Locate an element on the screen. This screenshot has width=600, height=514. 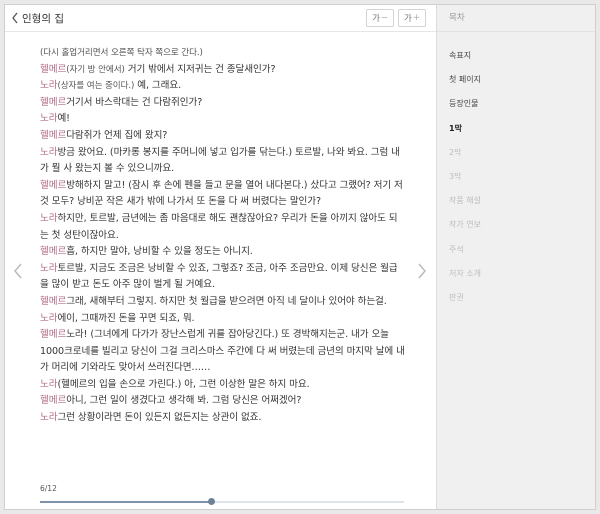
toc-item: 첫 페이지 is located at coordinates (516, 80).